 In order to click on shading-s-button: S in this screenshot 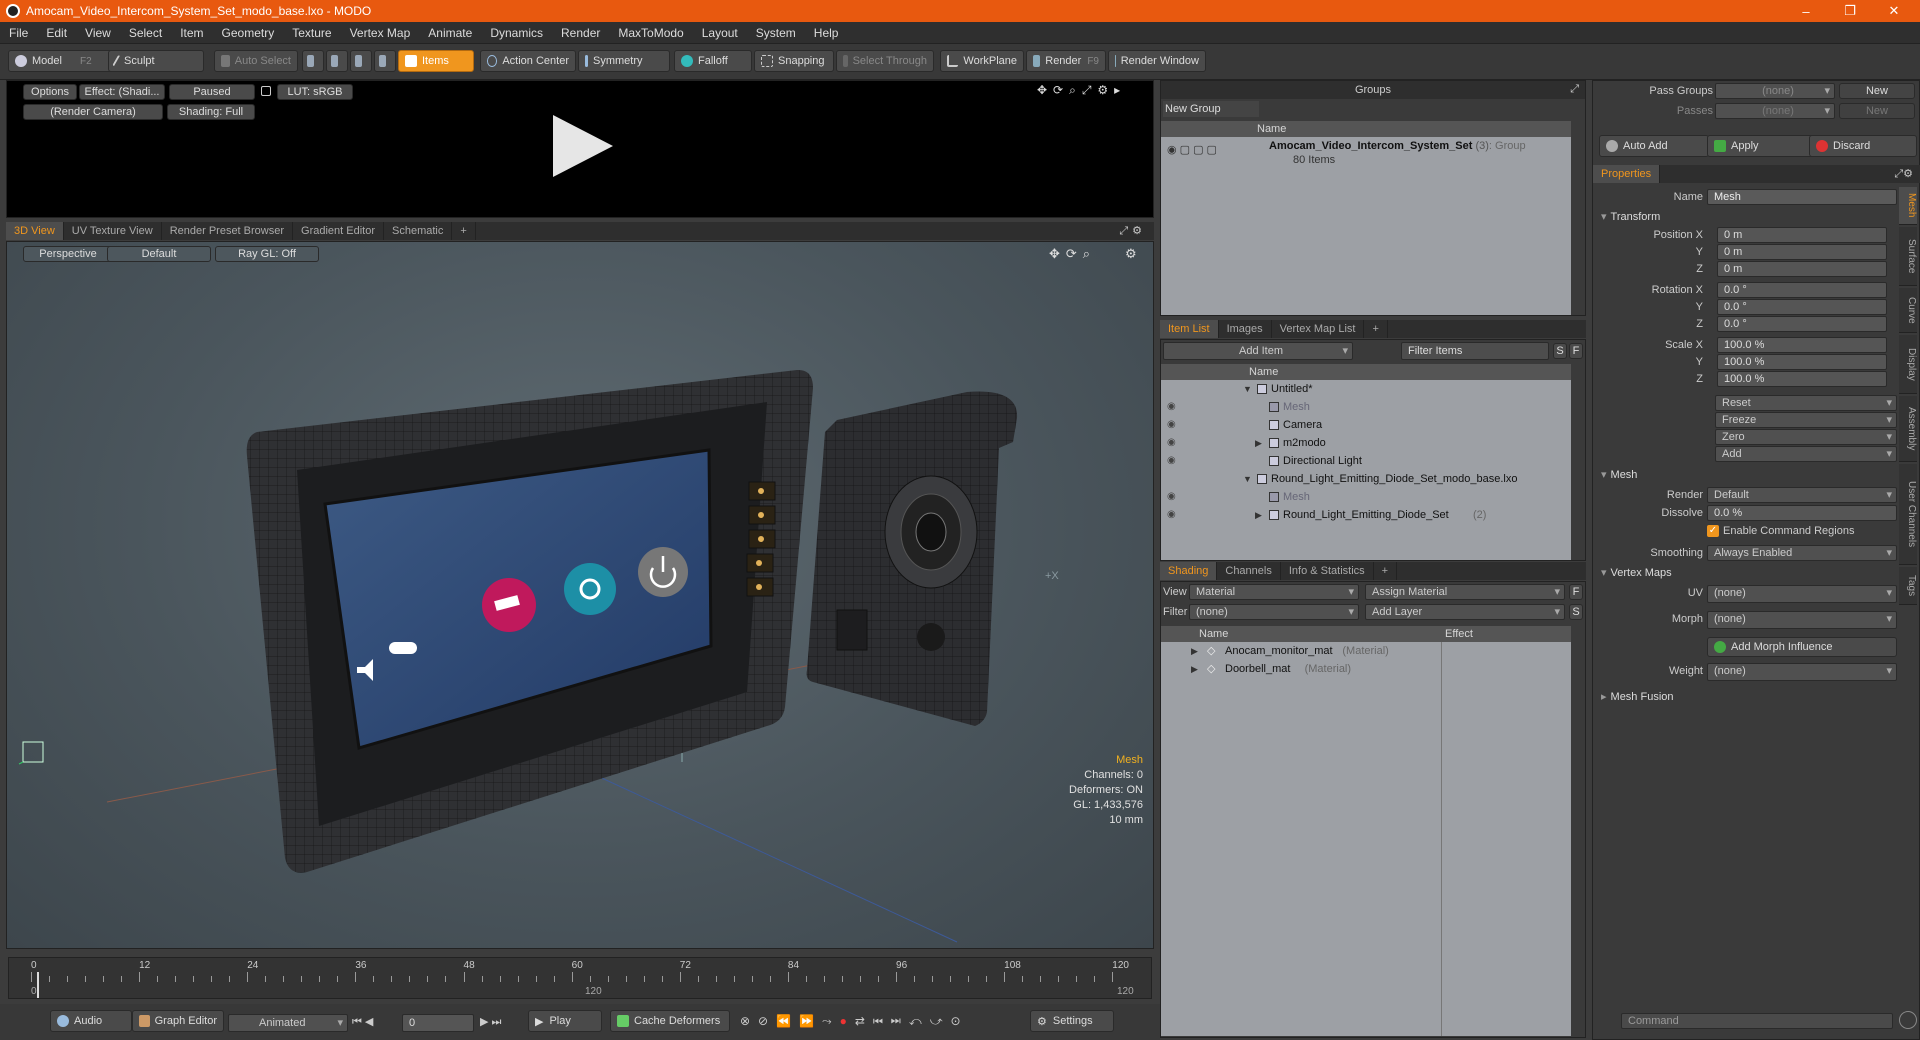, I will do `click(1576, 612)`.